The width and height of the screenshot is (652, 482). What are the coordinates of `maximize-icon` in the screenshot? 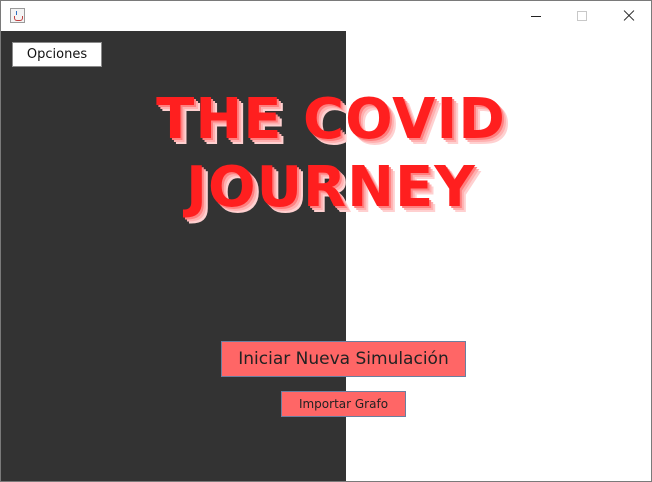 It's located at (582, 16).